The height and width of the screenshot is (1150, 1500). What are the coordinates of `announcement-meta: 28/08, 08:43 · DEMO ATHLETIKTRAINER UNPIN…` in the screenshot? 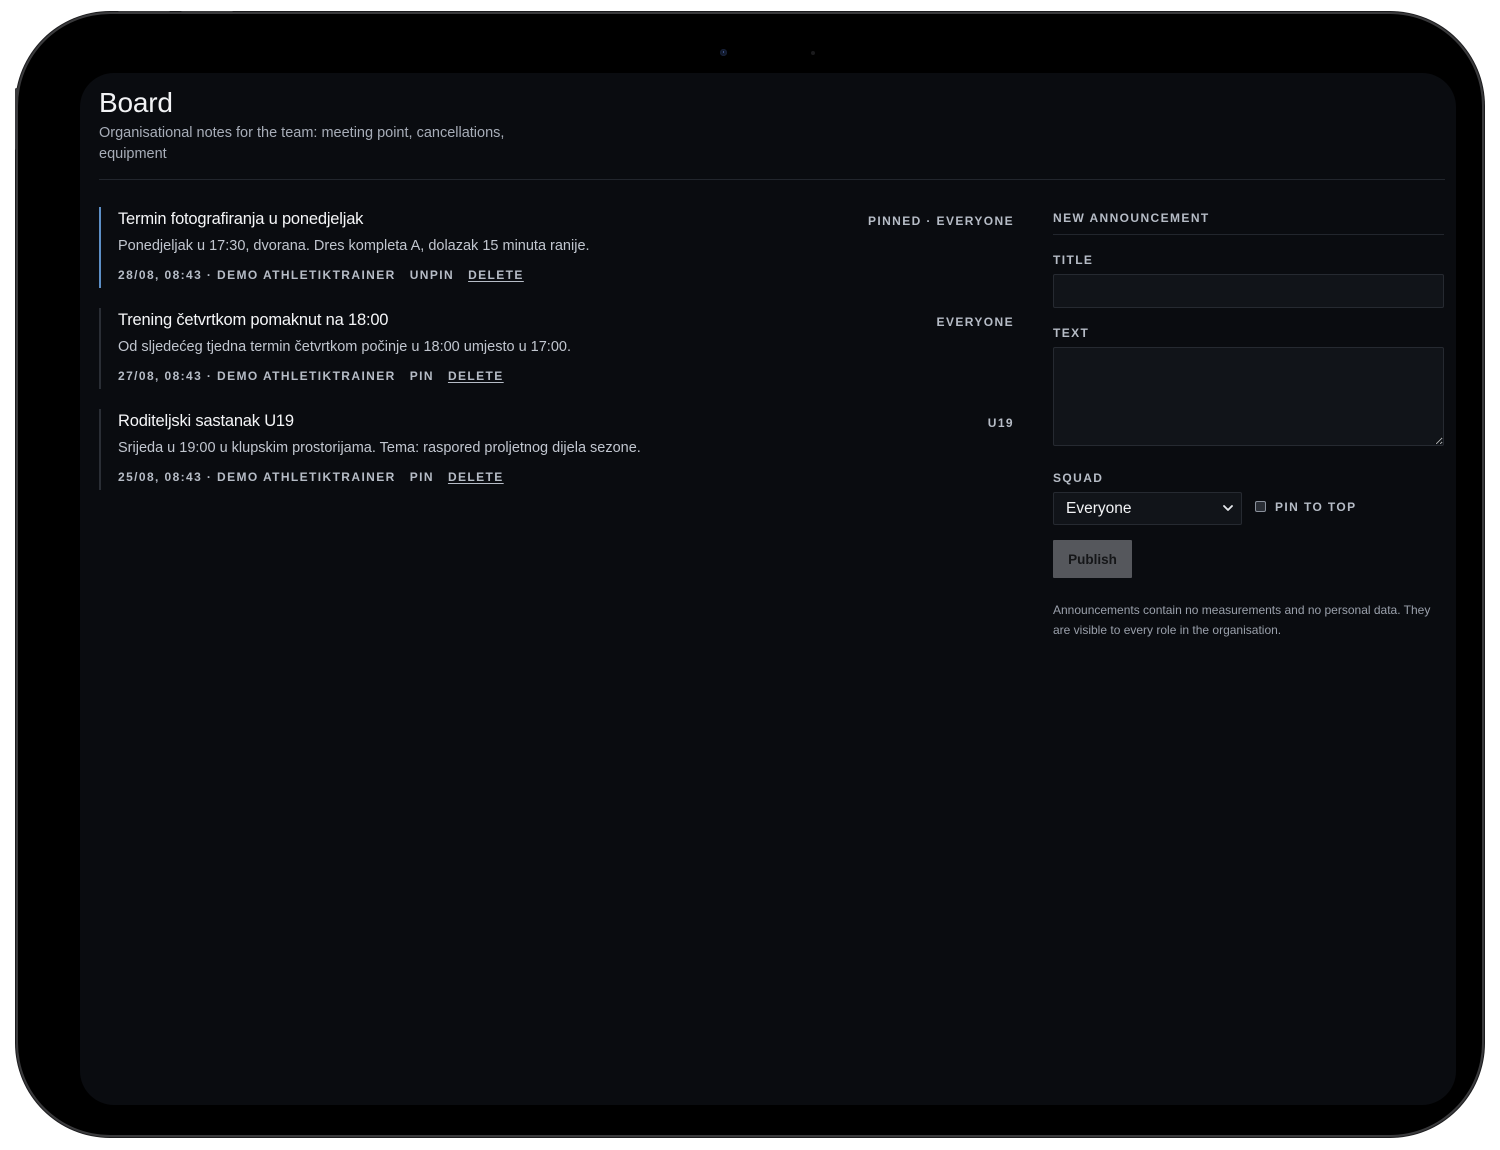 It's located at (321, 275).